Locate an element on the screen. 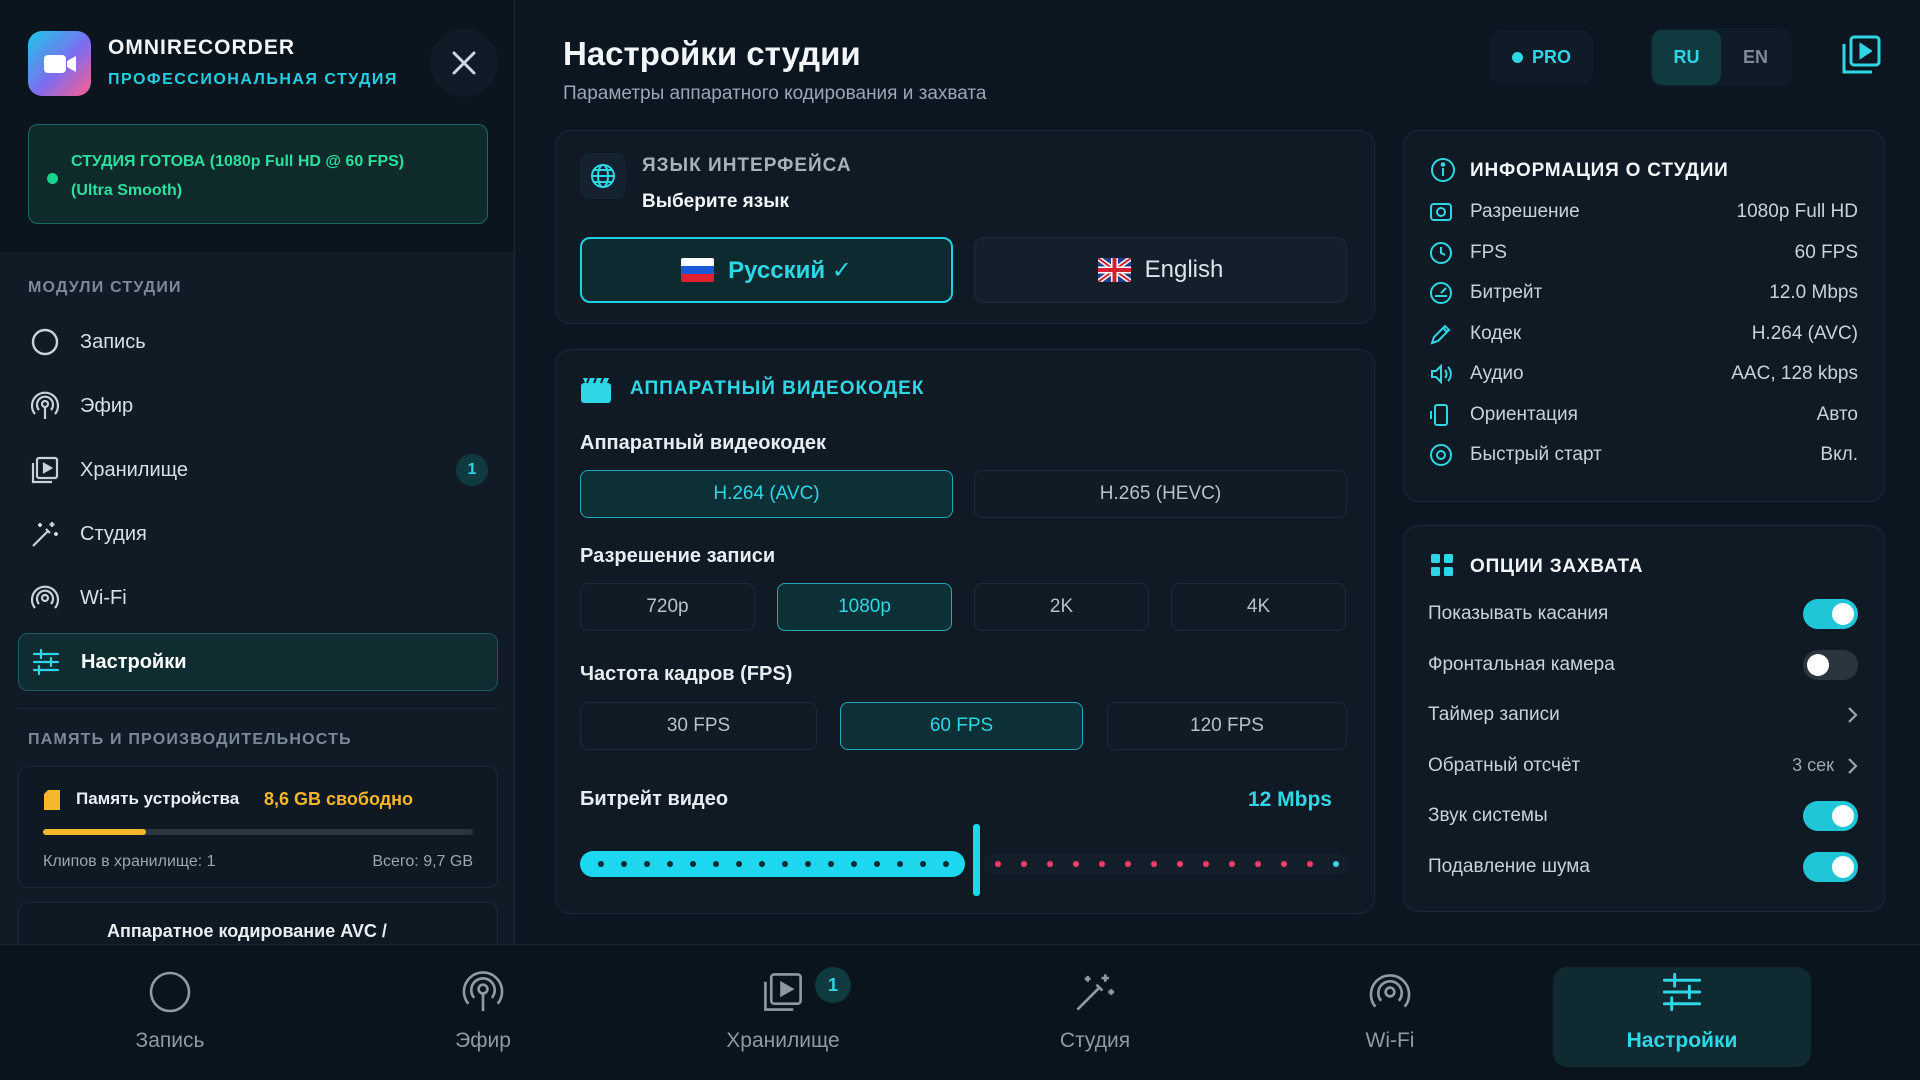  sidebar-item-label: Эфир is located at coordinates (107, 405).